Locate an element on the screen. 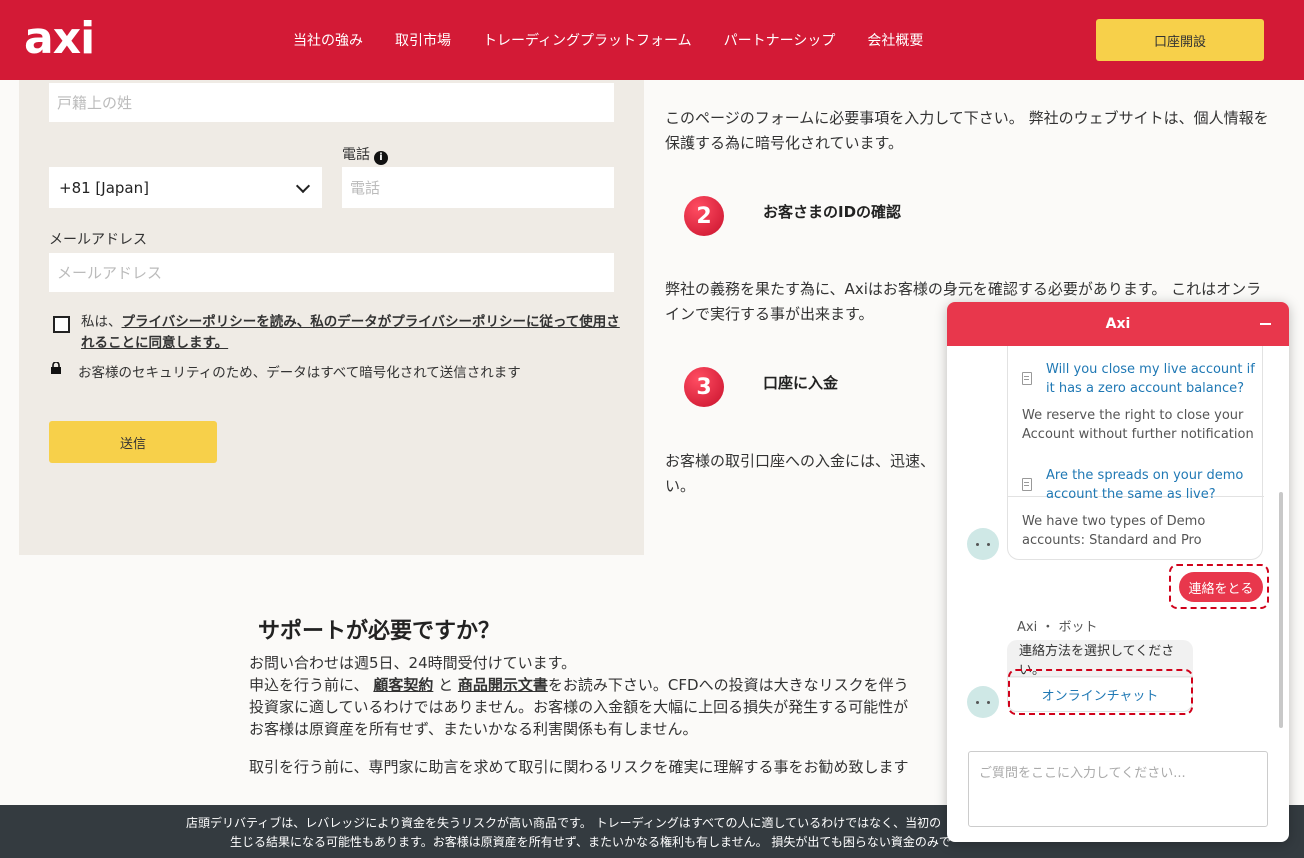 This screenshot has height=858, width=1304. step-3-text: お客様の取引口座への入金には、迅速、 is located at coordinates (800, 461).